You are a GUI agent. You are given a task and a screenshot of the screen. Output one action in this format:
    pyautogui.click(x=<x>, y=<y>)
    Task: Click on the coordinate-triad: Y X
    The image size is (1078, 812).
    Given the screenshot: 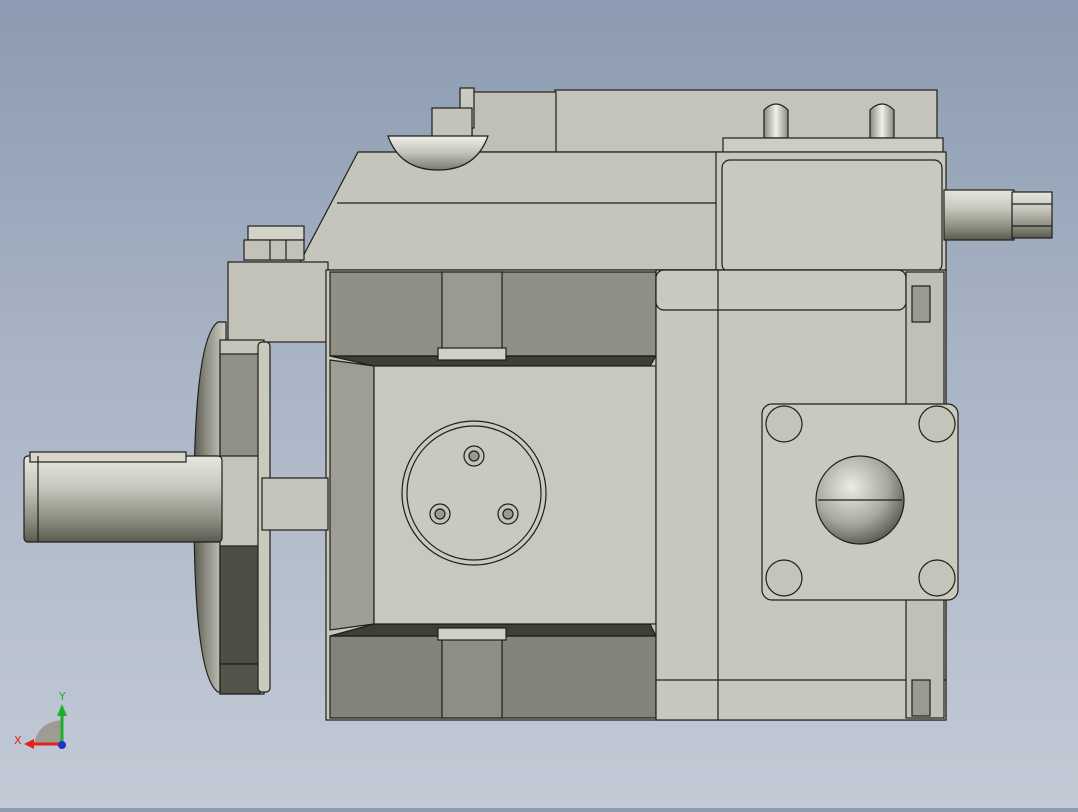 What is the action you would take?
    pyautogui.click(x=40, y=719)
    